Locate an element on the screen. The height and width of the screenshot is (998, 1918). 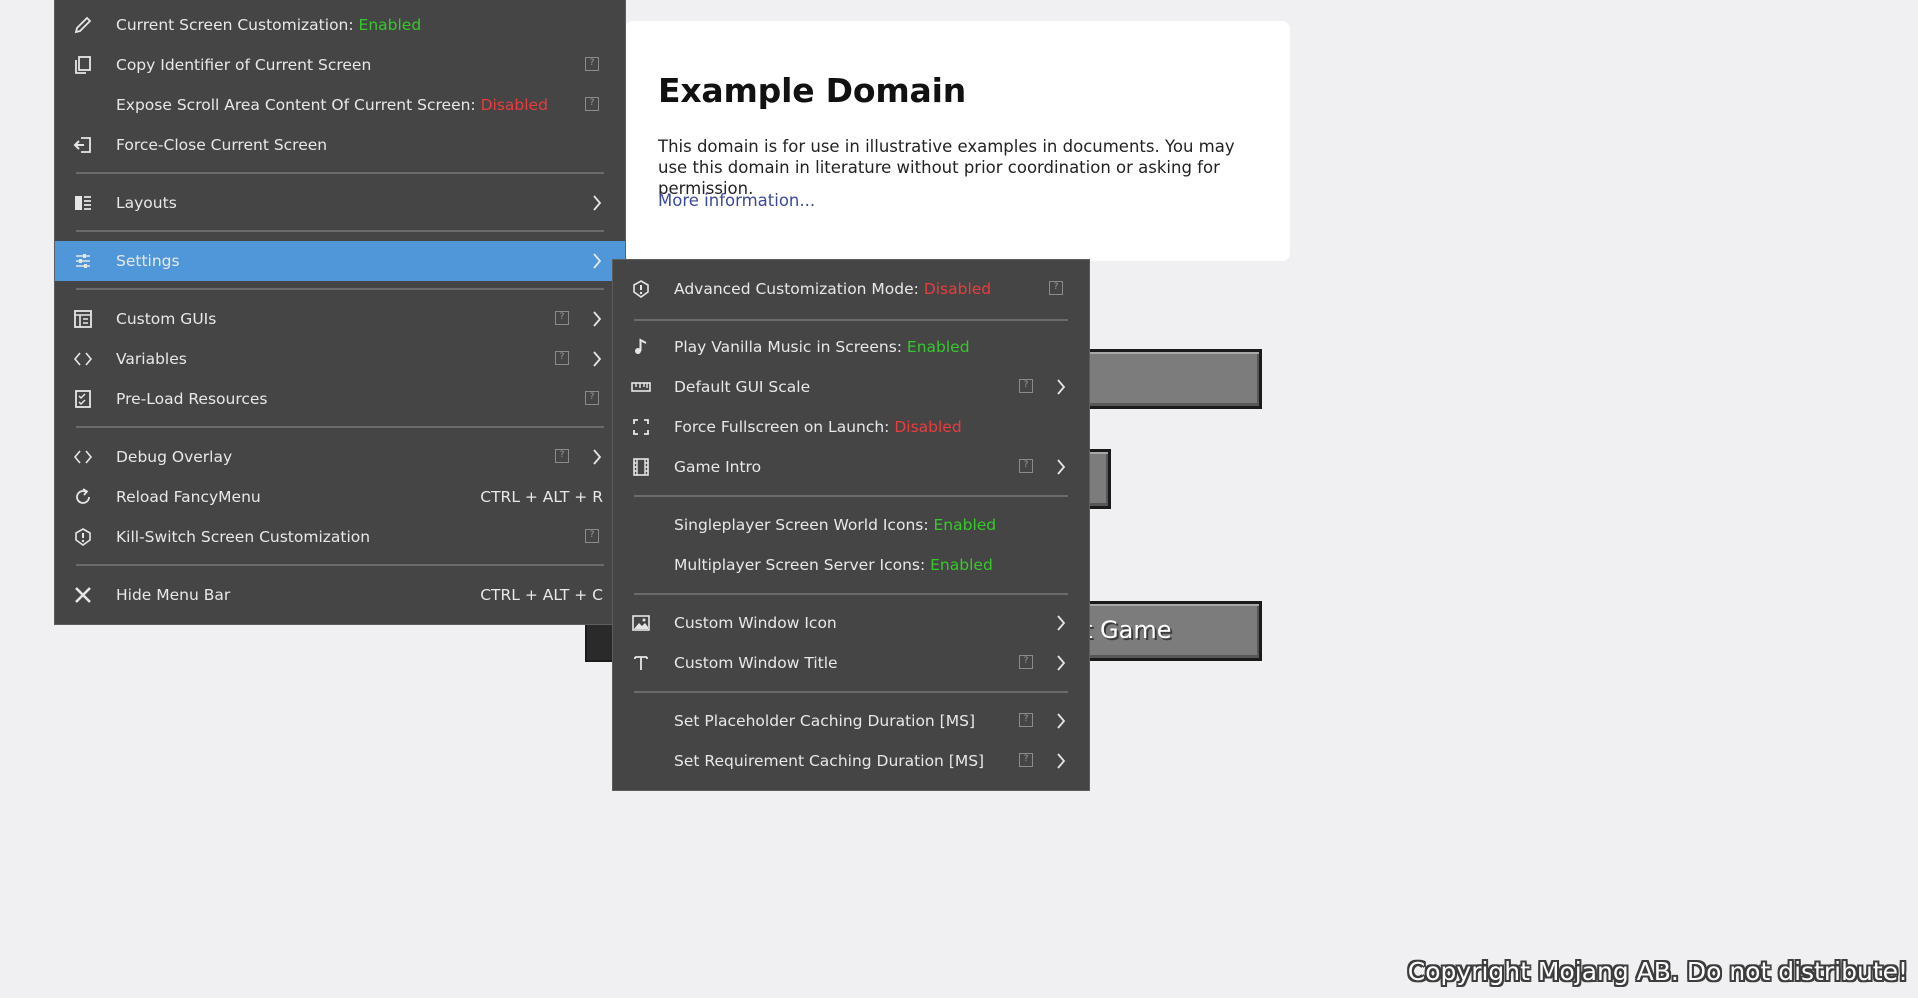
item-label: Set Requirement Caching Duration [MS] is located at coordinates (829, 761).